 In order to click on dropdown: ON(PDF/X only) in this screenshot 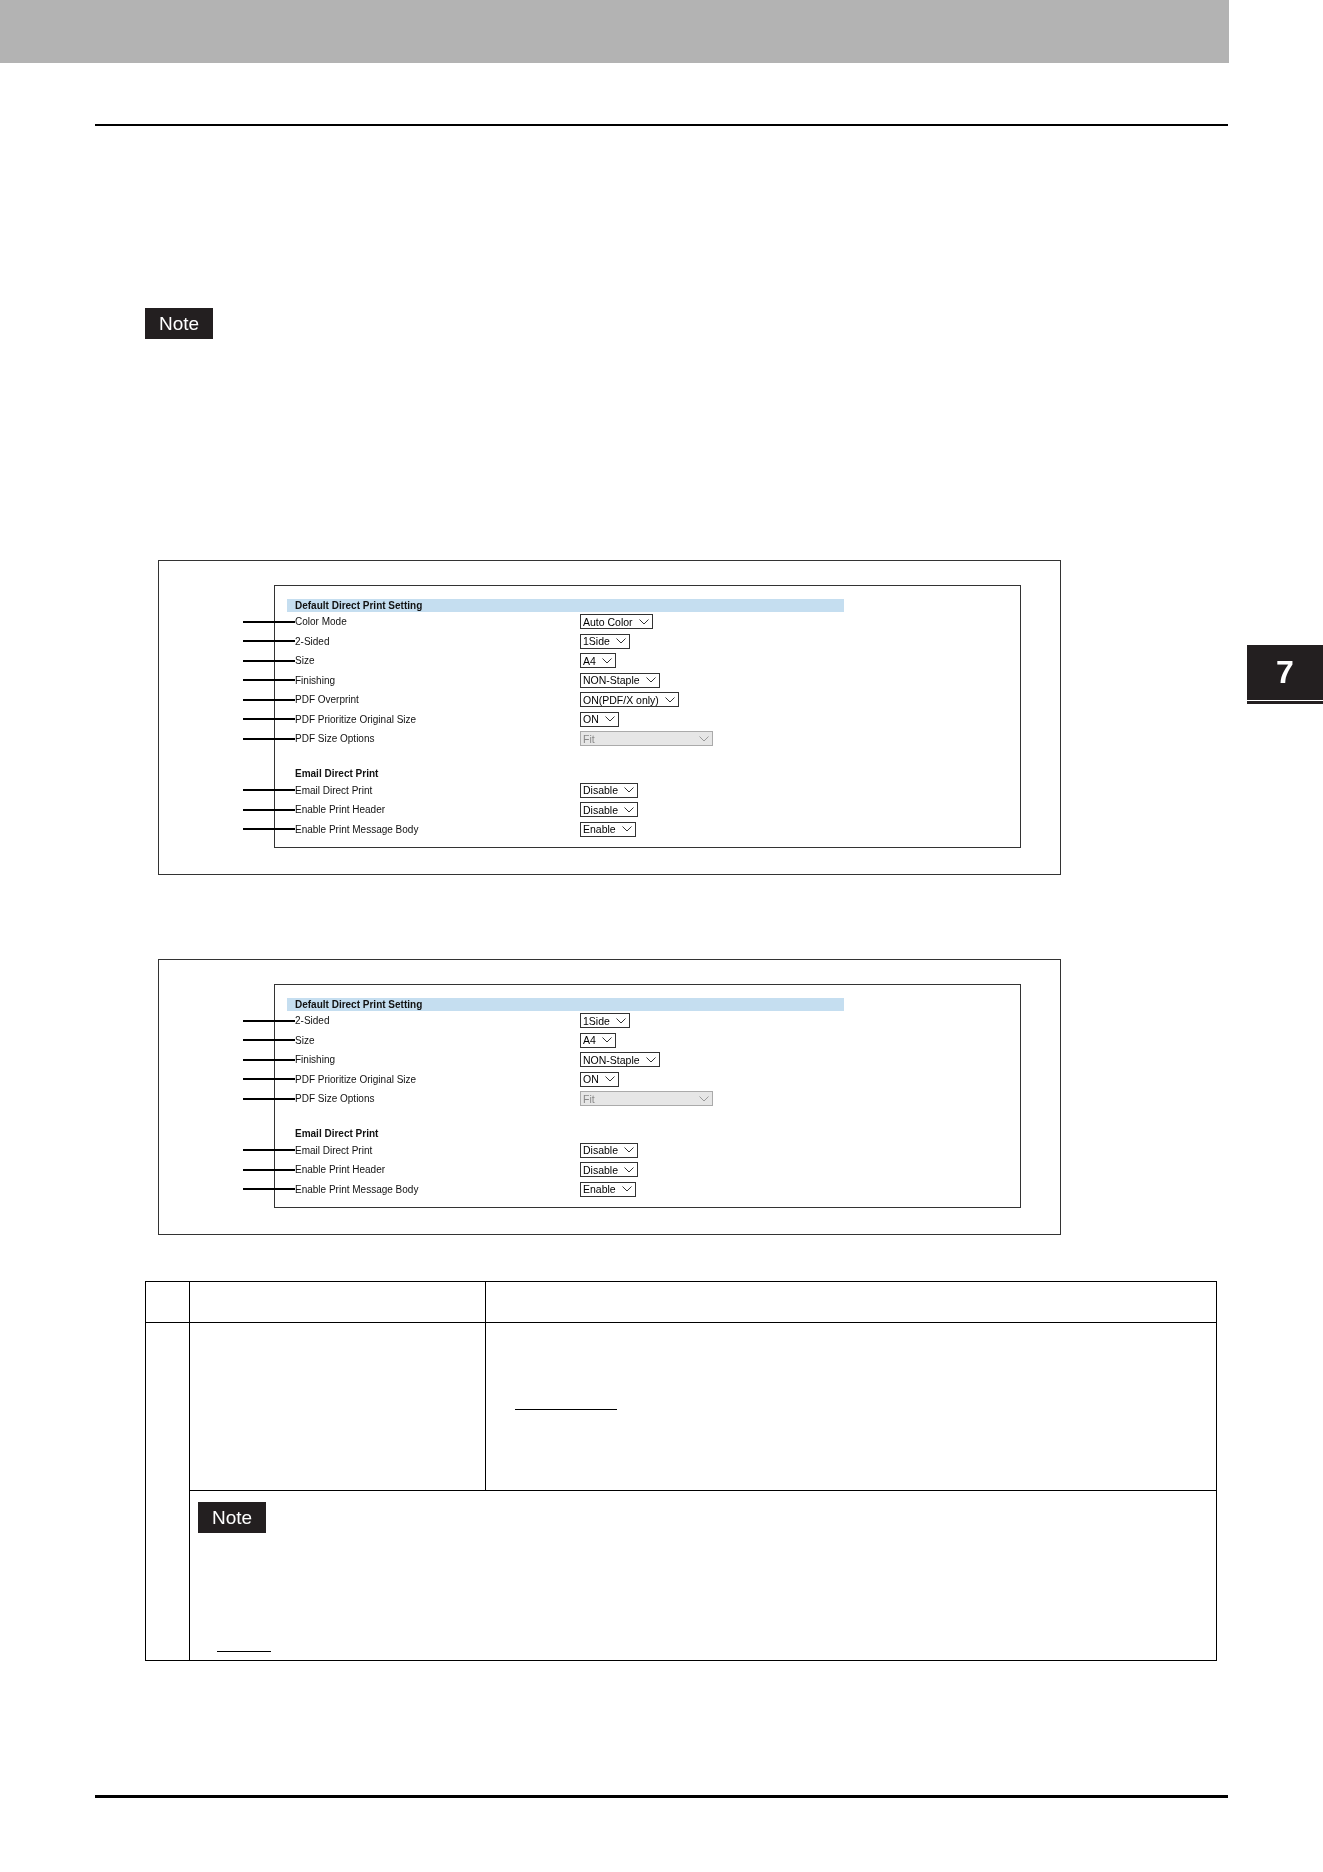, I will do `click(629, 700)`.